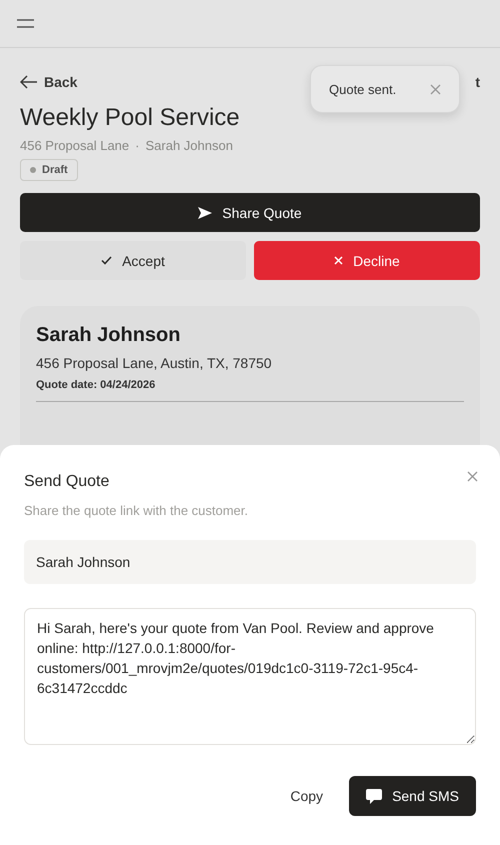  I want to click on check-icon, so click(106, 260).